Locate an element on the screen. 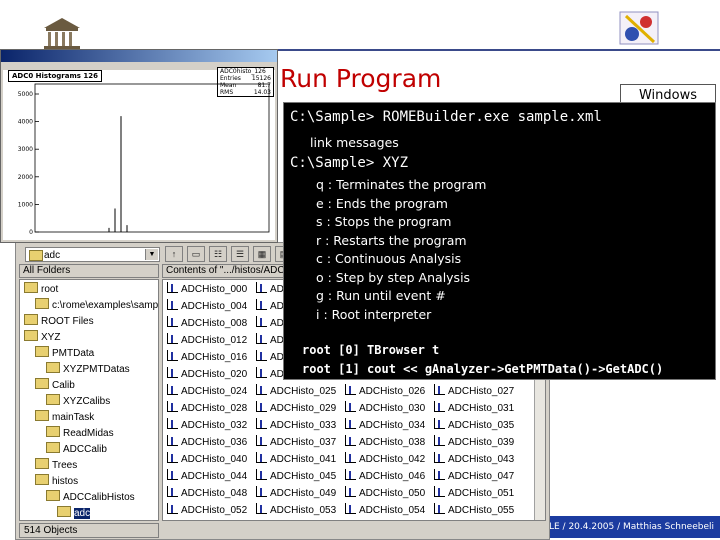 The width and height of the screenshot is (720, 540). list-item: ADCHisto_050 is located at coordinates (385, 494).